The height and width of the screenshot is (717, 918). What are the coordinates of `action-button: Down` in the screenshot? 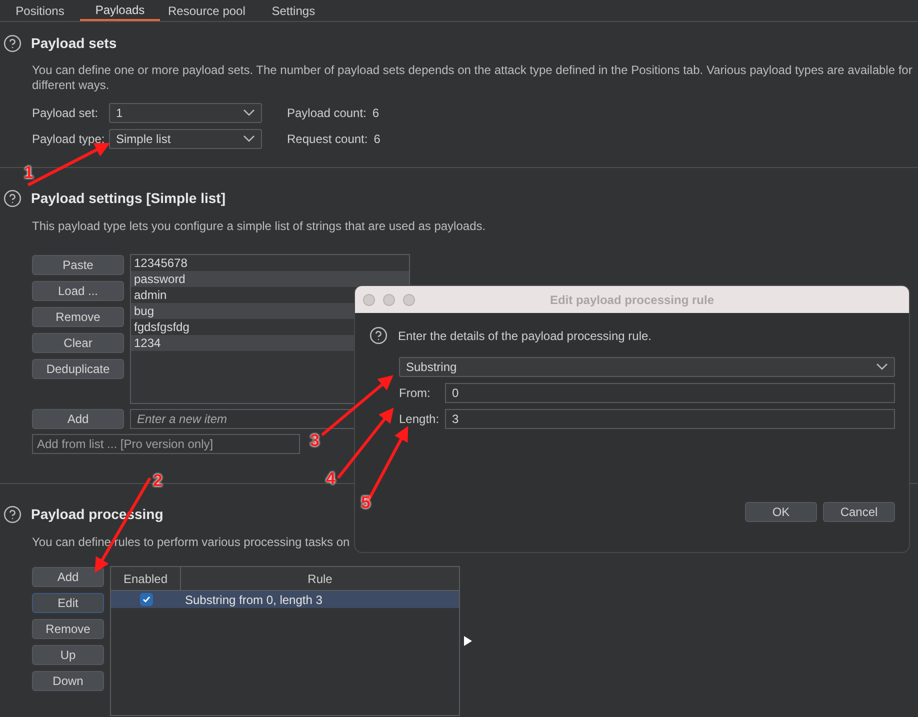 It's located at (68, 681).